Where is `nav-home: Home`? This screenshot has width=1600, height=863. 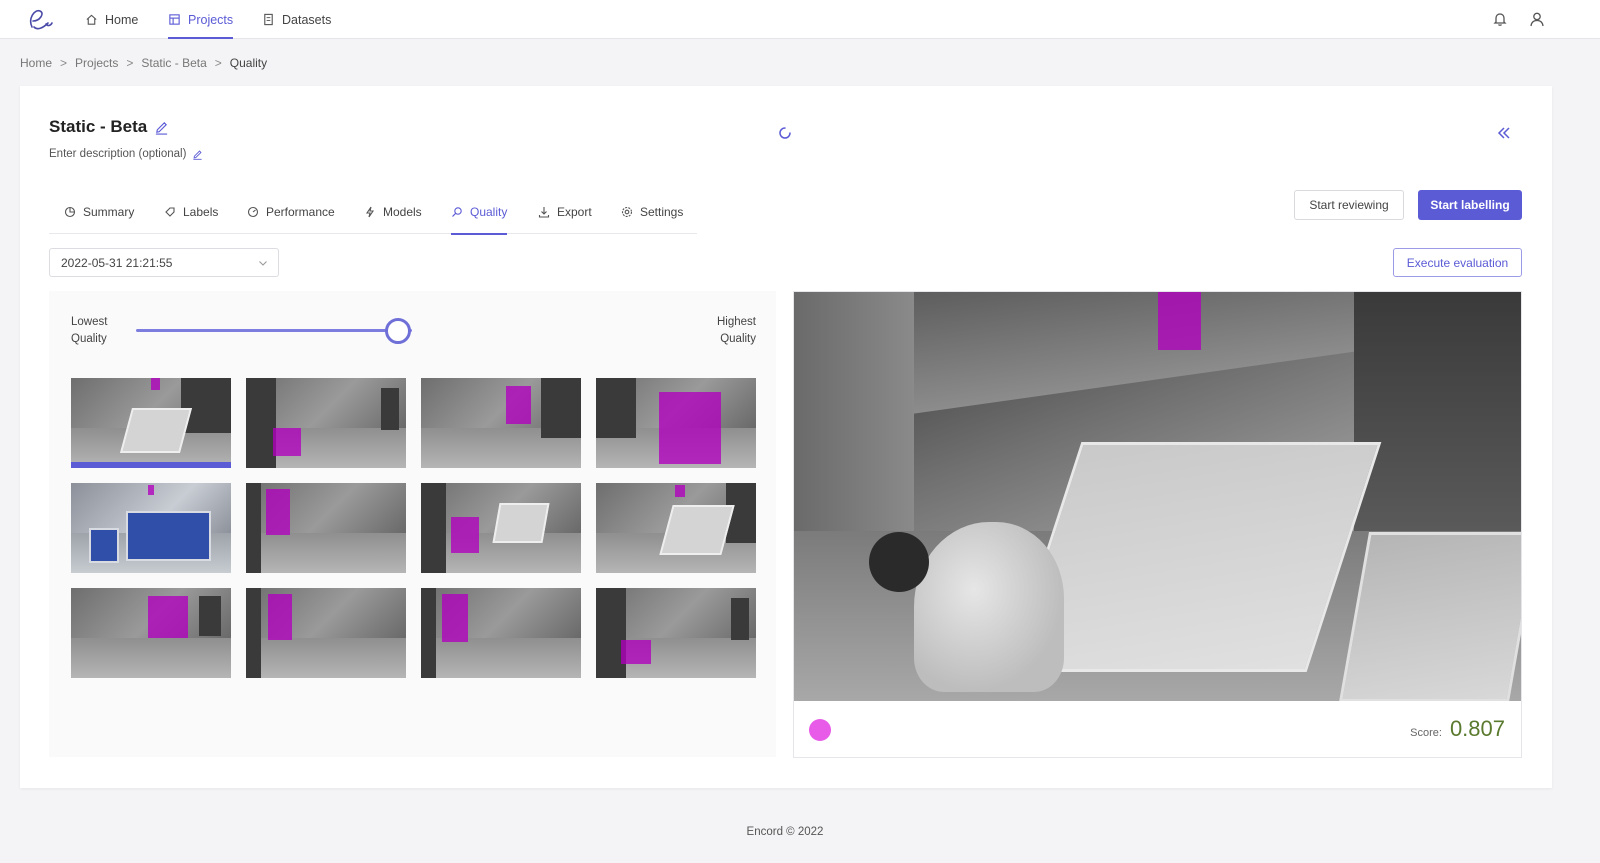 nav-home: Home is located at coordinates (111, 19).